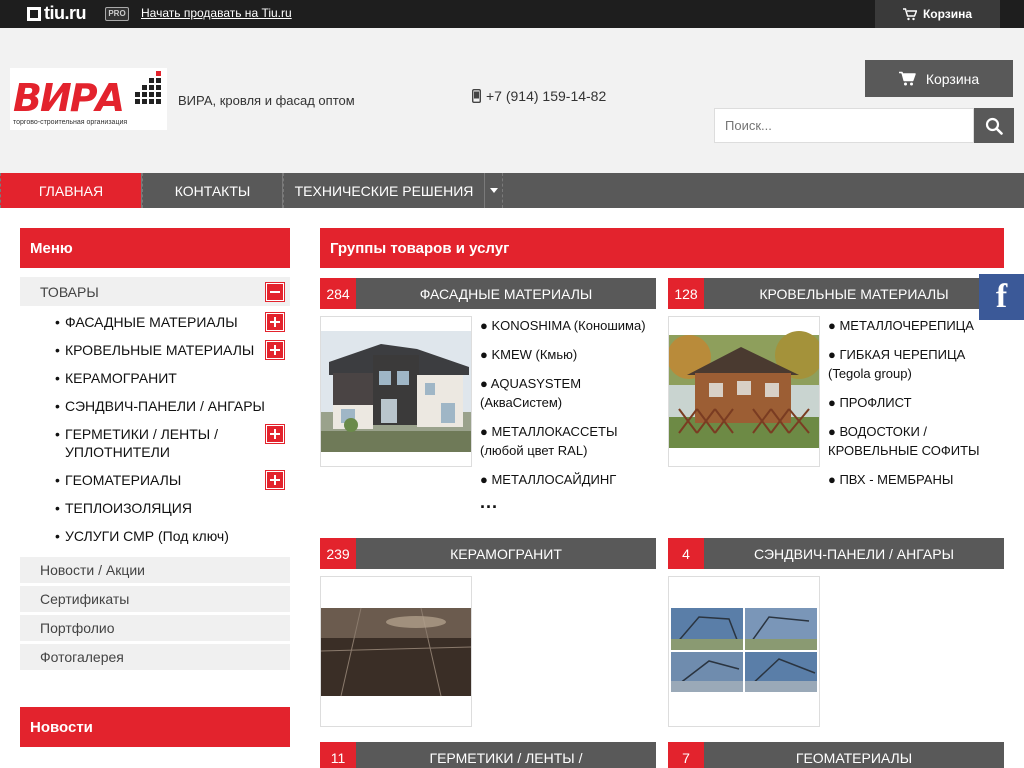 Image resolution: width=1024 pixels, height=768 pixels. Describe the element at coordinates (155, 248) in the screenshot. I see `sidebar-menu-title: Меню` at that location.